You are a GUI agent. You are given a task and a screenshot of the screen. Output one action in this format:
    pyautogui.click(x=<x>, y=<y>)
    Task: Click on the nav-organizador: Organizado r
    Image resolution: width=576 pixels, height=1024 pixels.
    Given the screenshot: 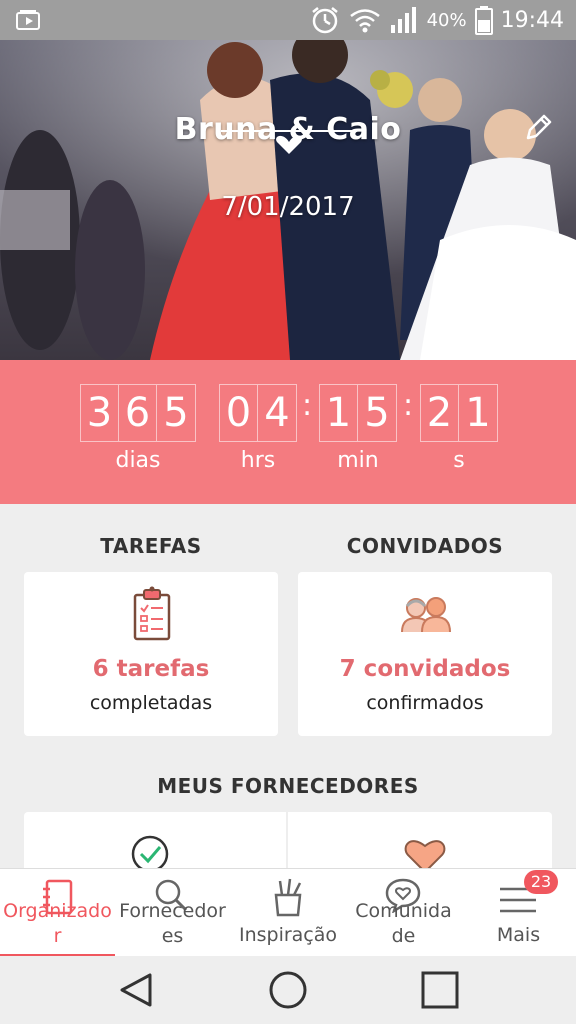 What is the action you would take?
    pyautogui.click(x=57, y=913)
    